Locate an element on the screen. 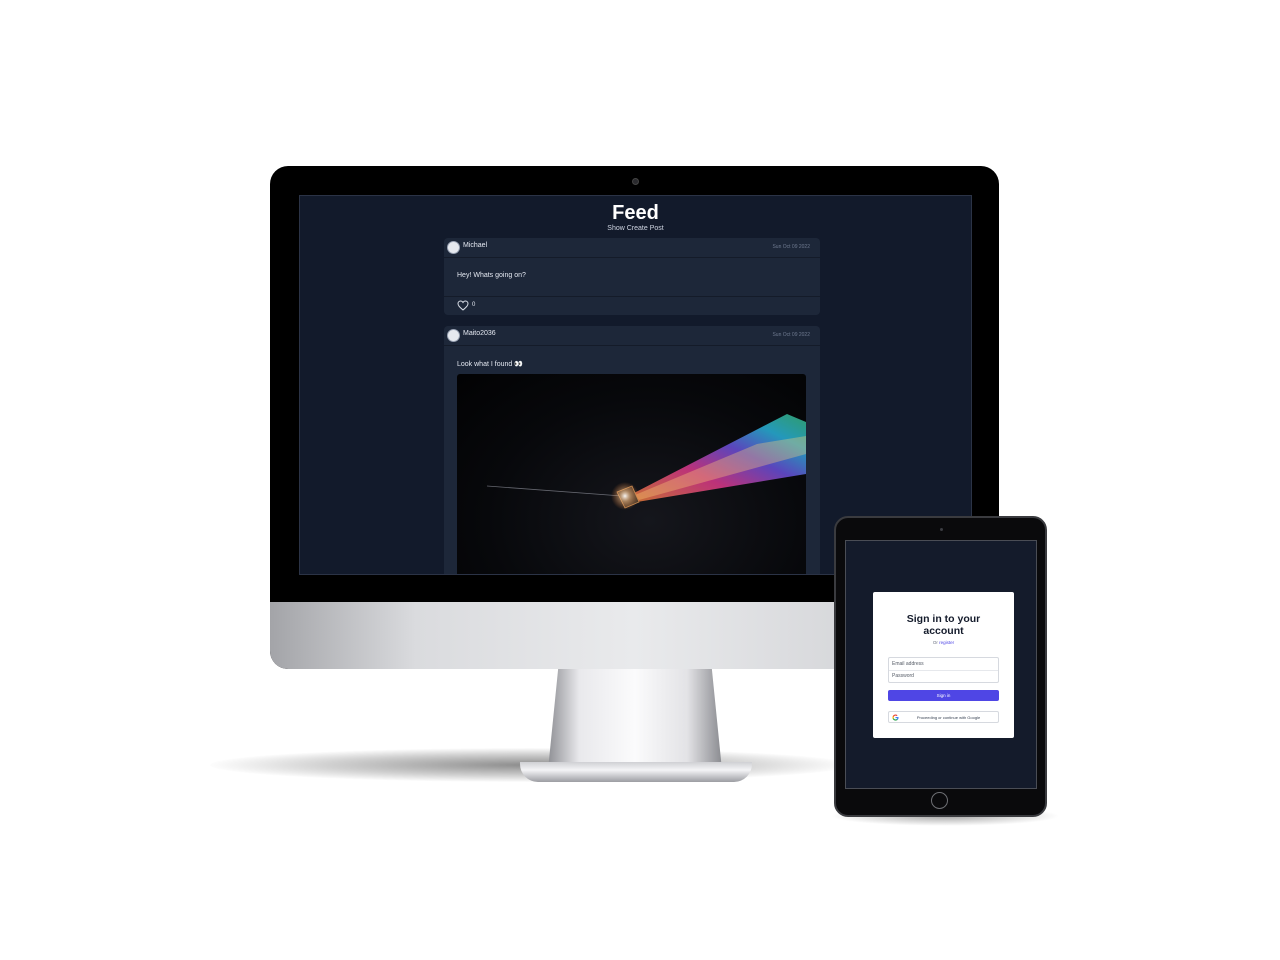 The image size is (1280, 960). post-header: Maito2036 Sun Oct 09 2022 is located at coordinates (632, 336).